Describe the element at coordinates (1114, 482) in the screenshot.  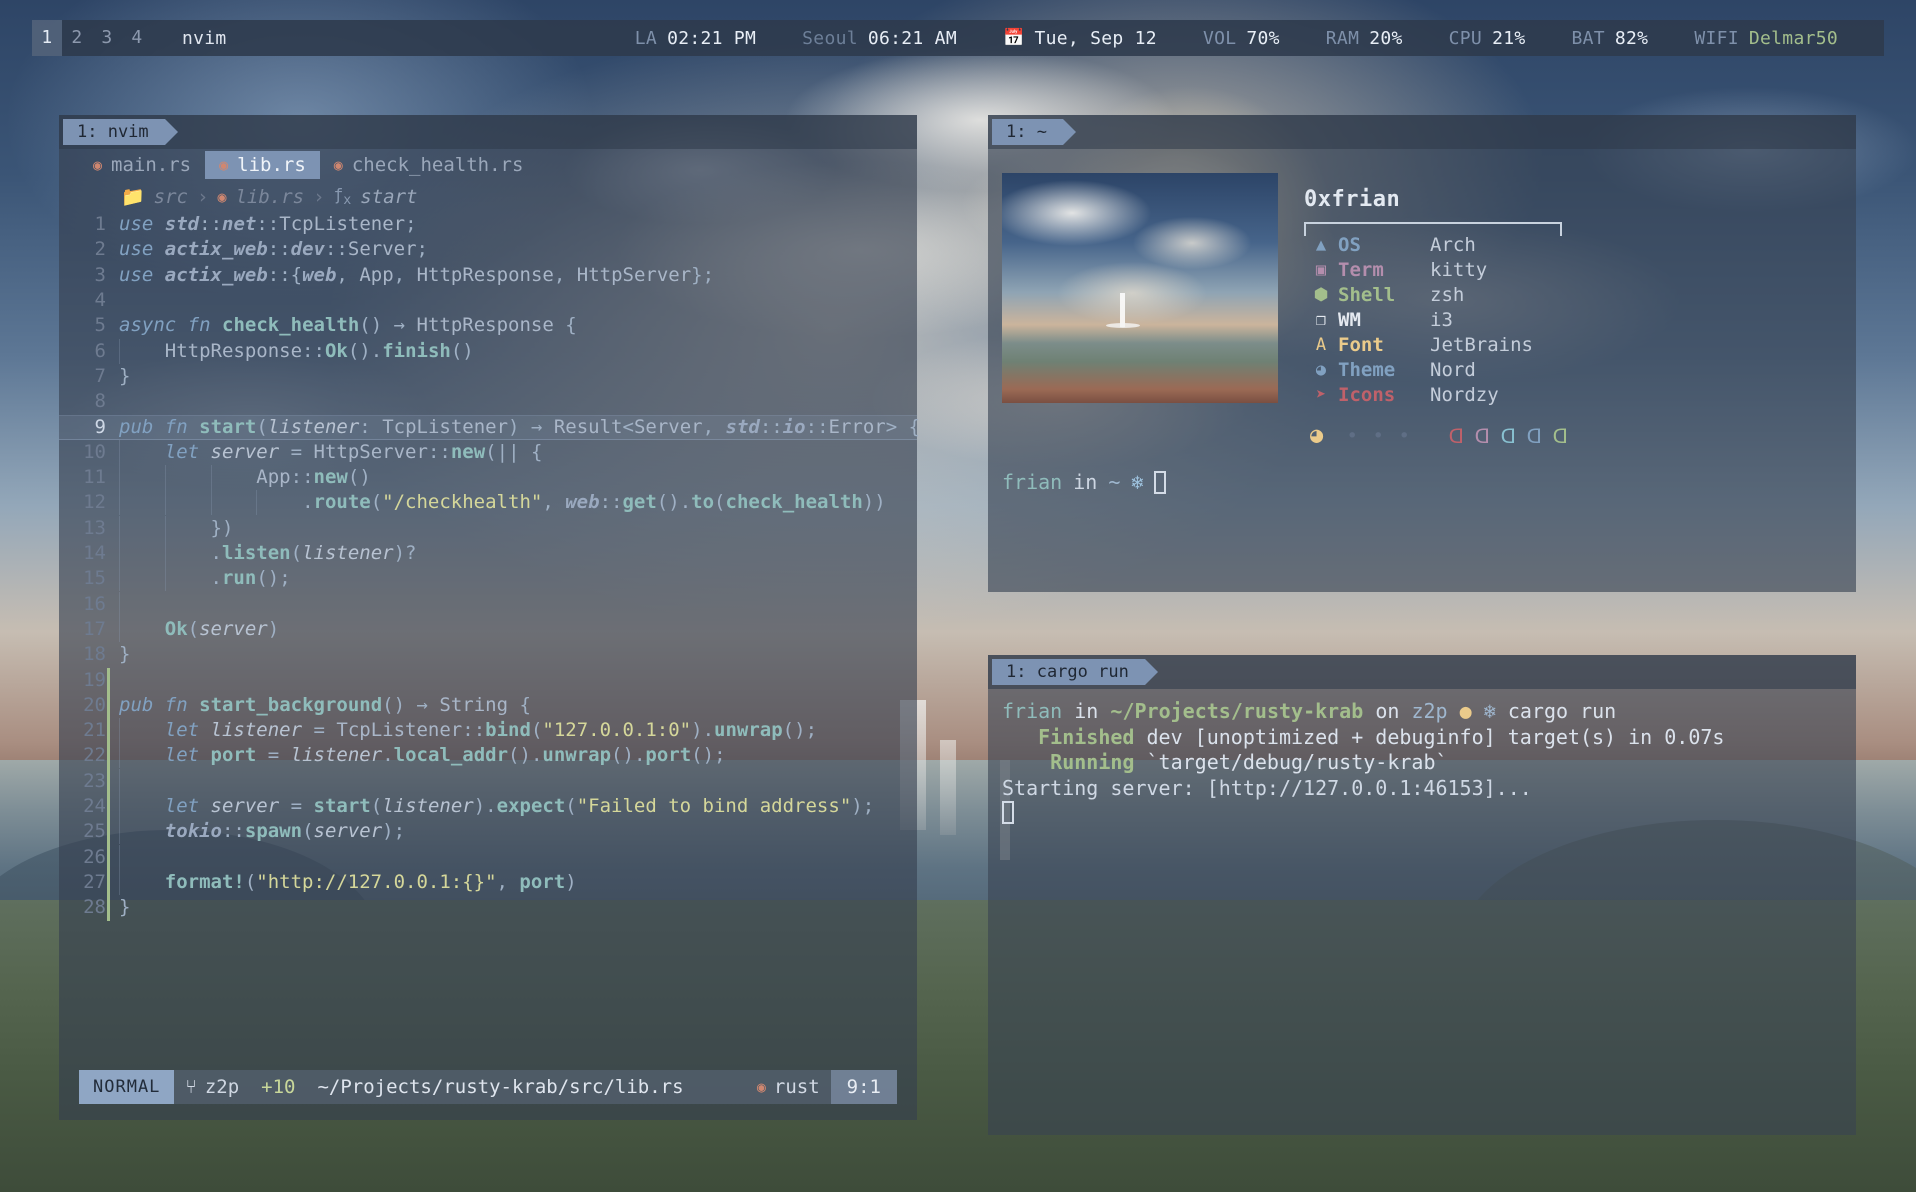
I see `prompt-dir: ~` at that location.